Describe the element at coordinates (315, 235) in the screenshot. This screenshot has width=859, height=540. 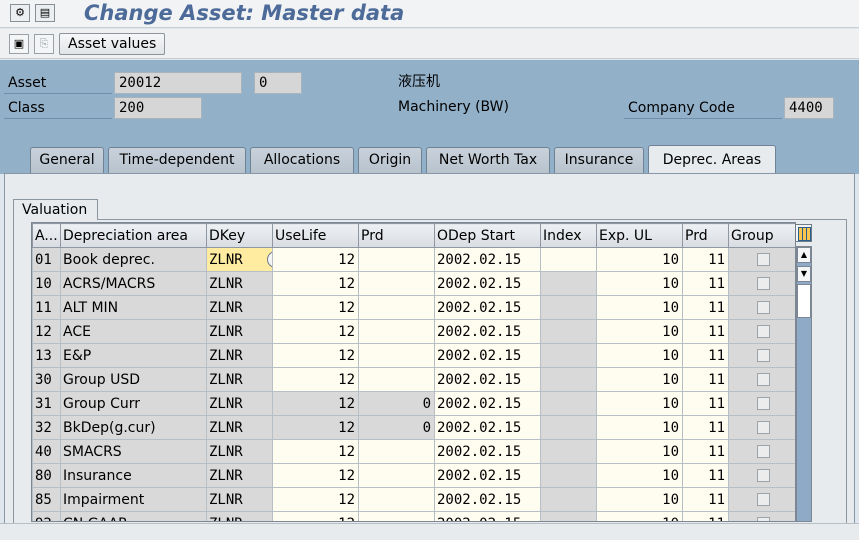
I see `col-header-uselife: UseLife` at that location.